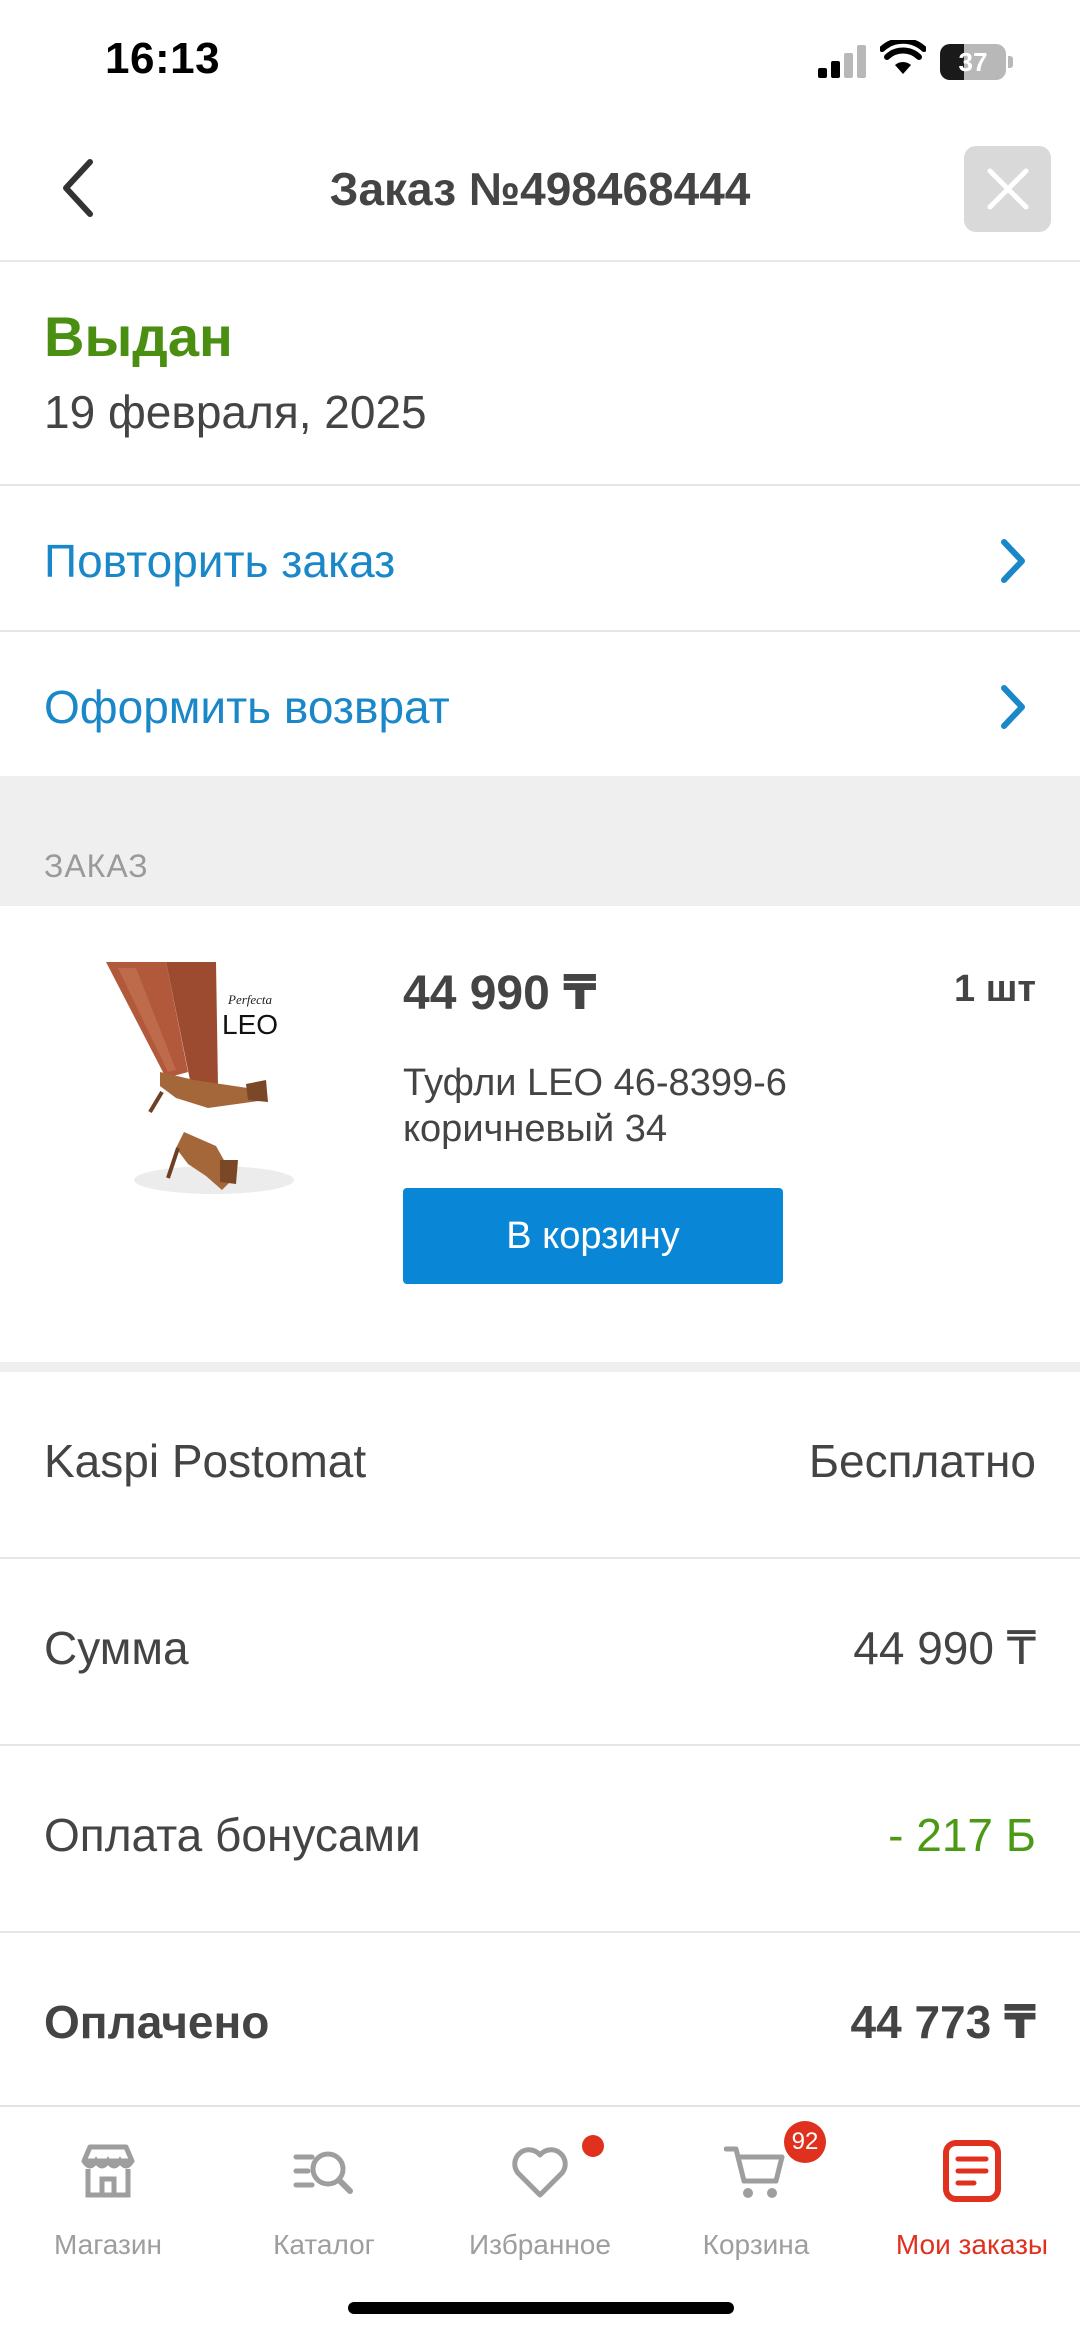  What do you see at coordinates (116, 1648) in the screenshot?
I see `sum-label: Сумма` at bounding box center [116, 1648].